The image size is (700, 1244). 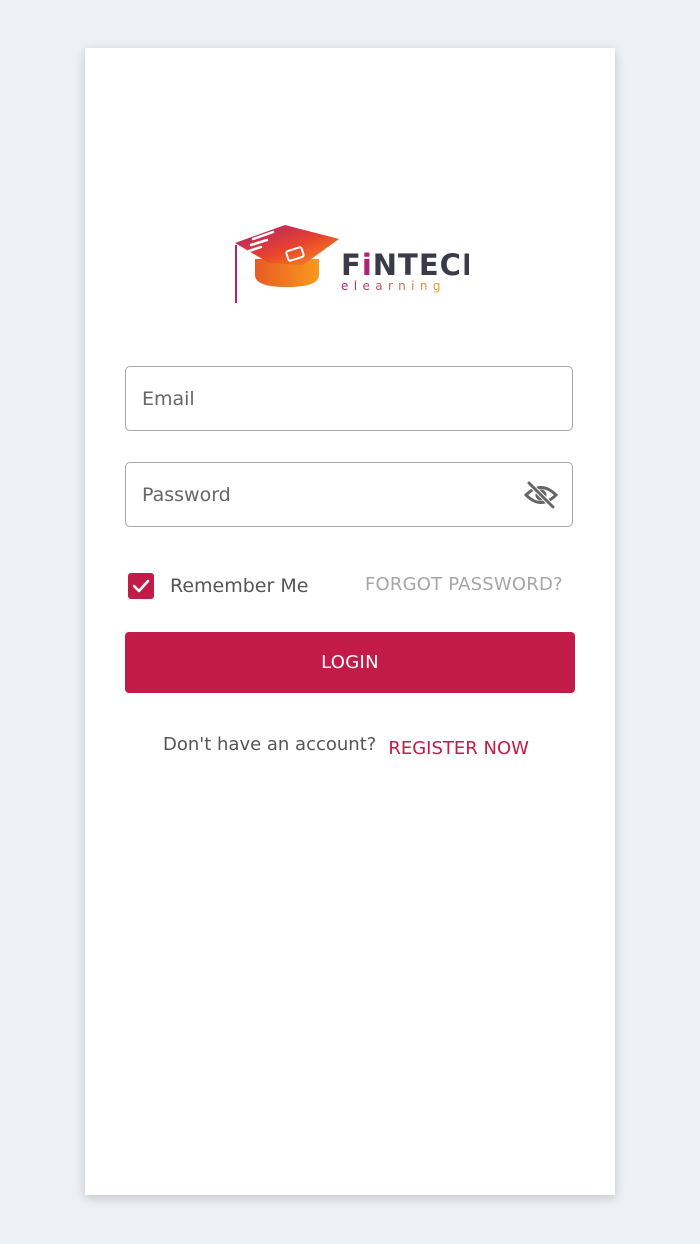 I want to click on remember-me-label: Remember Me, so click(x=239, y=586).